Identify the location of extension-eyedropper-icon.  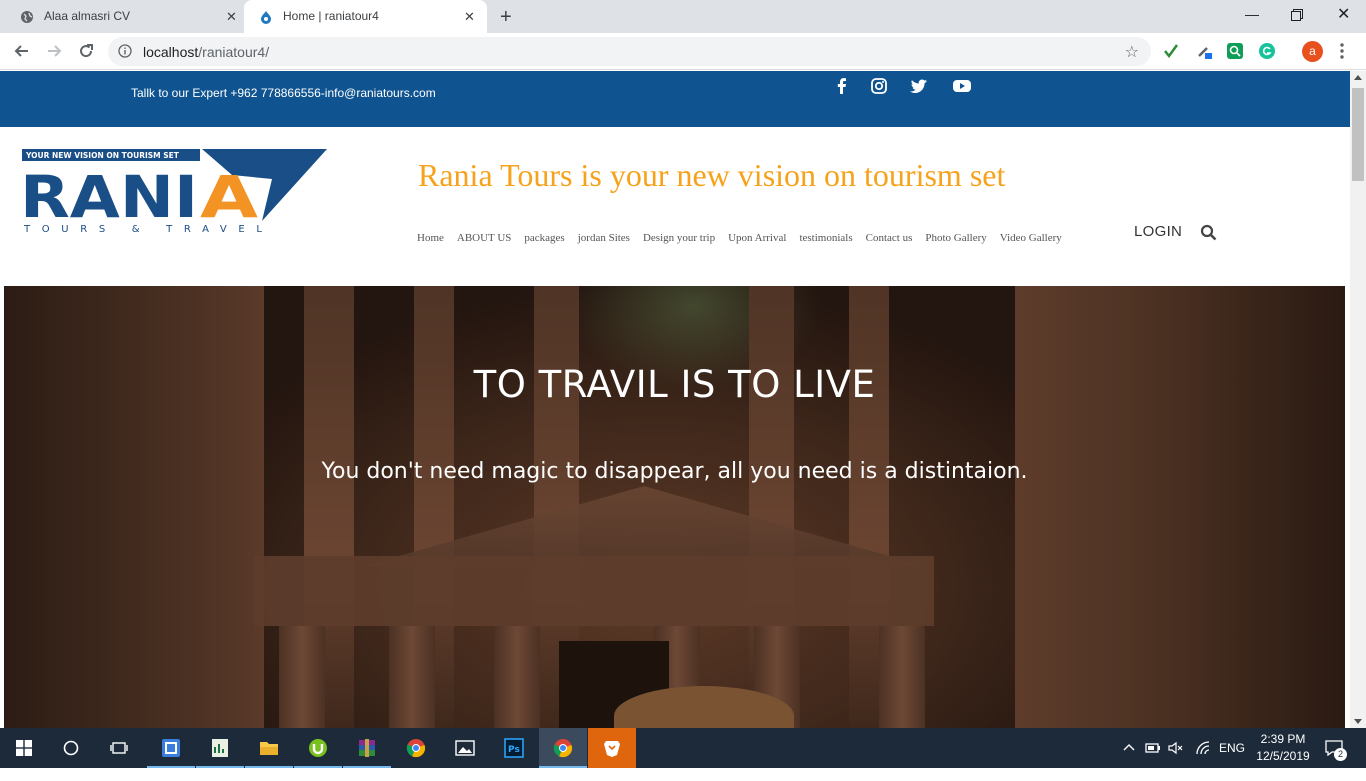
(1204, 51).